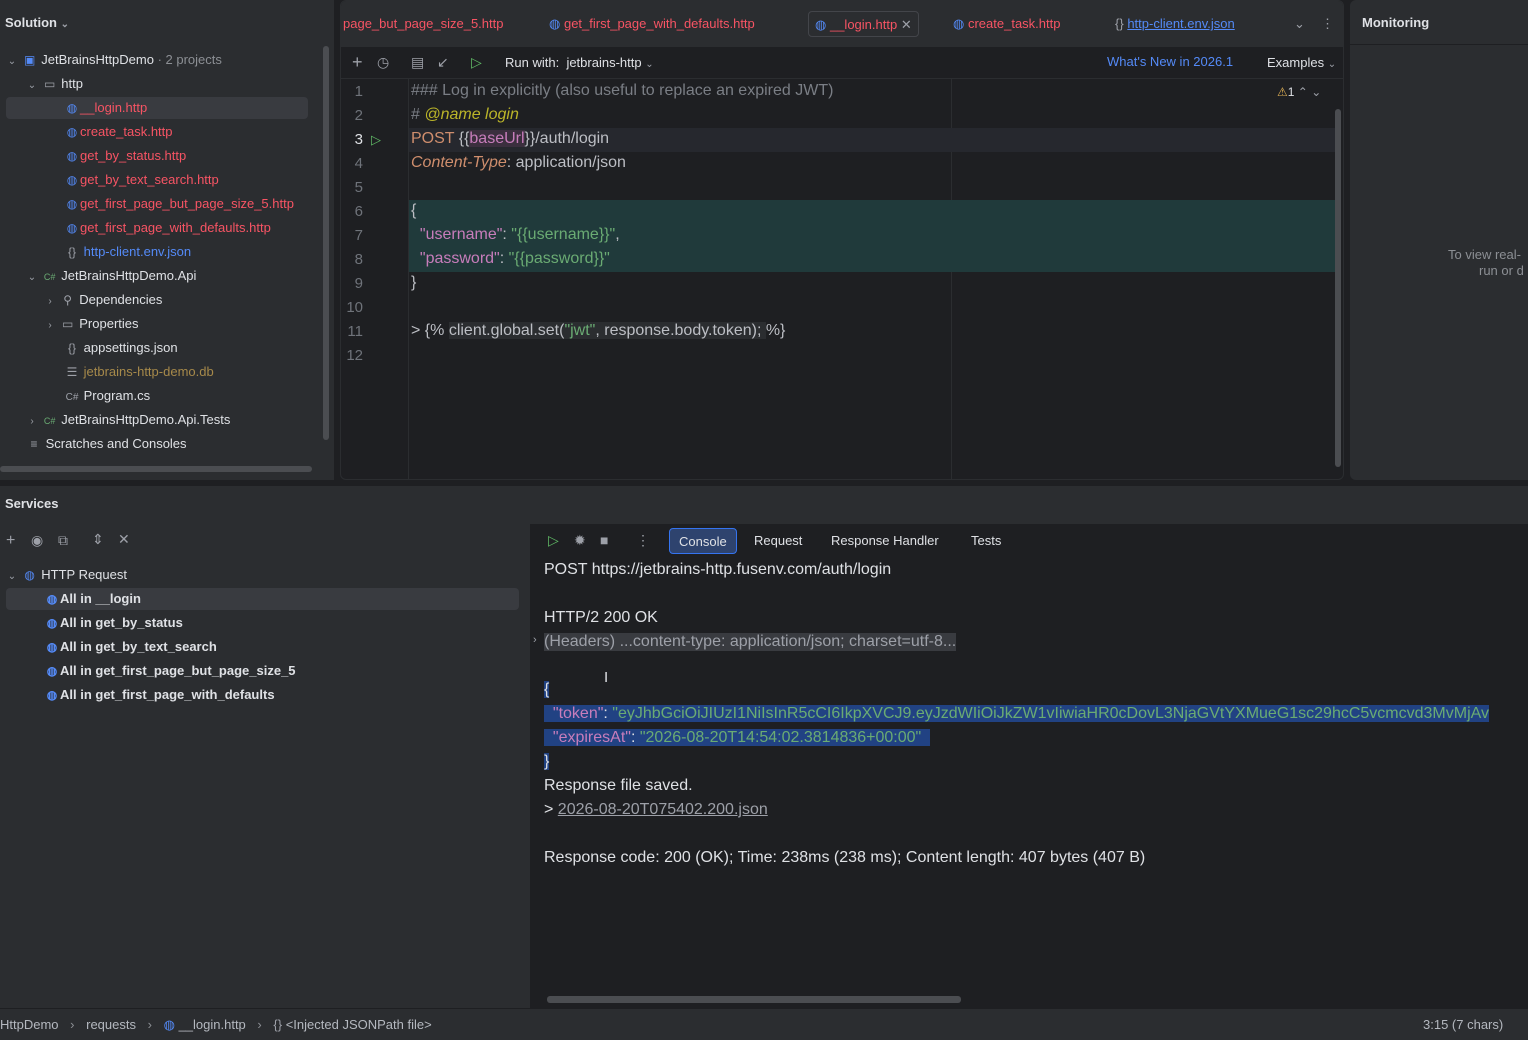 The height and width of the screenshot is (1040, 1528). I want to click on tab-page-size-5: page_but_page_size_5.http, so click(423, 24).